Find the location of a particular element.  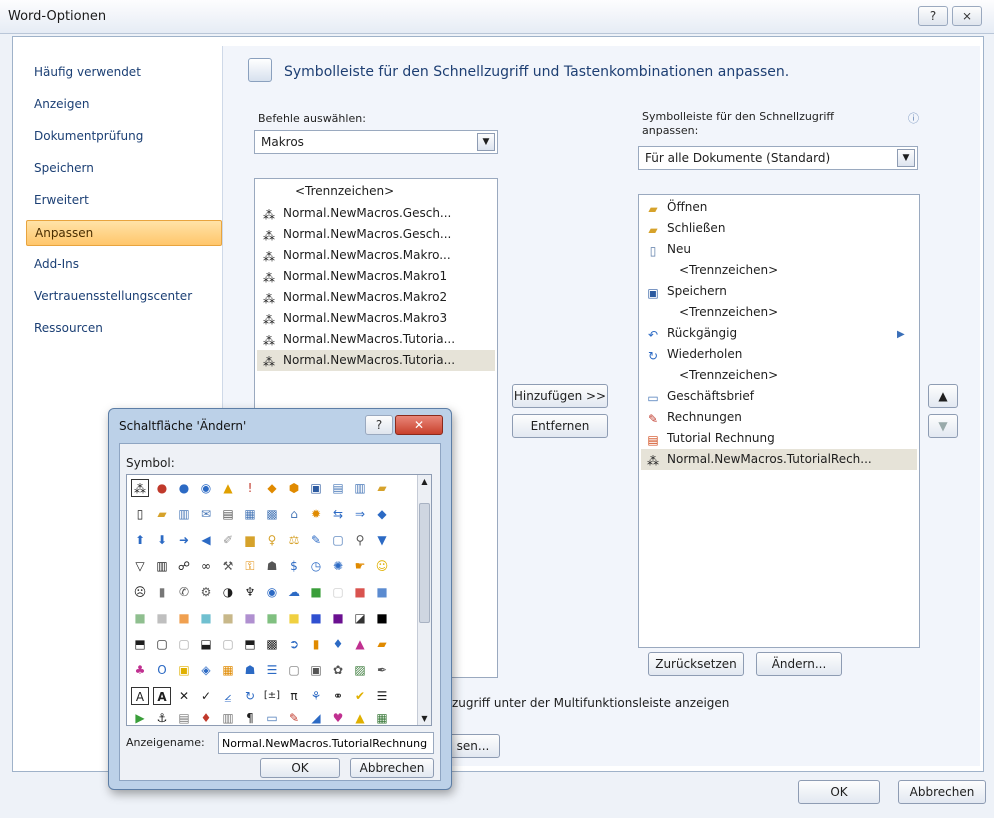

dialog-help-button: ? is located at coordinates (379, 425).